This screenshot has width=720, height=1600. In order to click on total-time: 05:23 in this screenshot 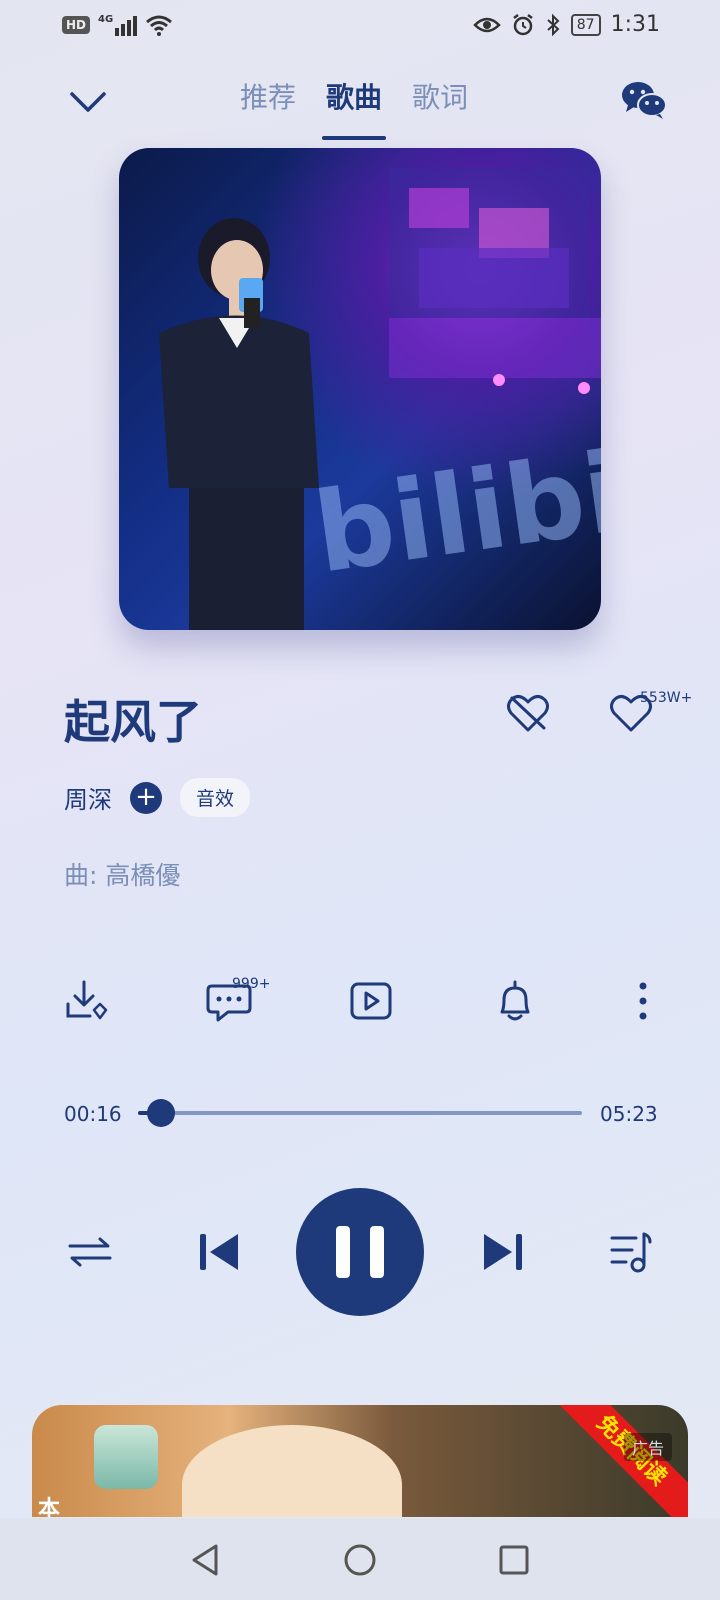, I will do `click(629, 1114)`.